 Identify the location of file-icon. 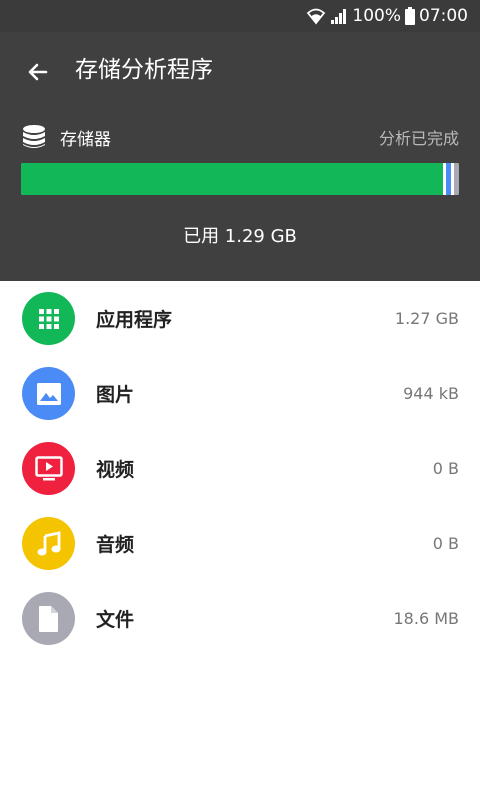
(48, 618).